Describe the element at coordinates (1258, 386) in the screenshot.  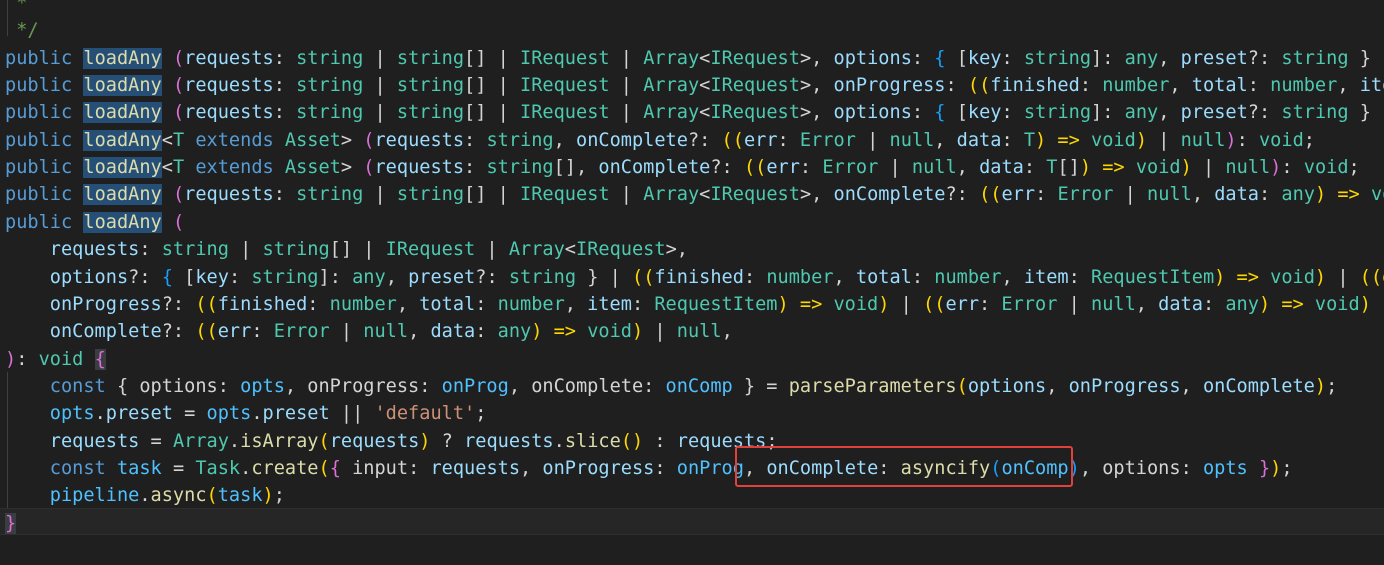
I see `code-token: onComplete` at that location.